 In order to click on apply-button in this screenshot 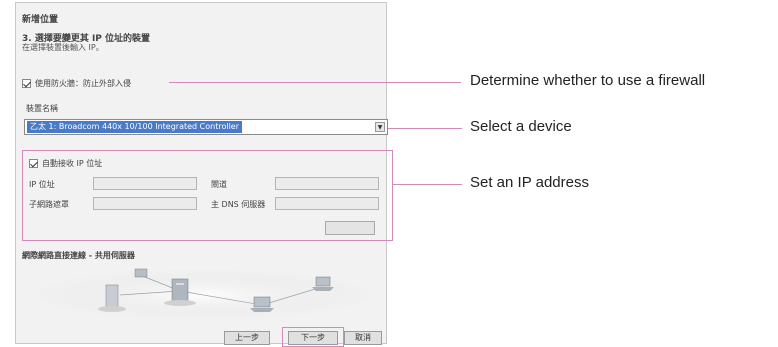, I will do `click(350, 228)`.